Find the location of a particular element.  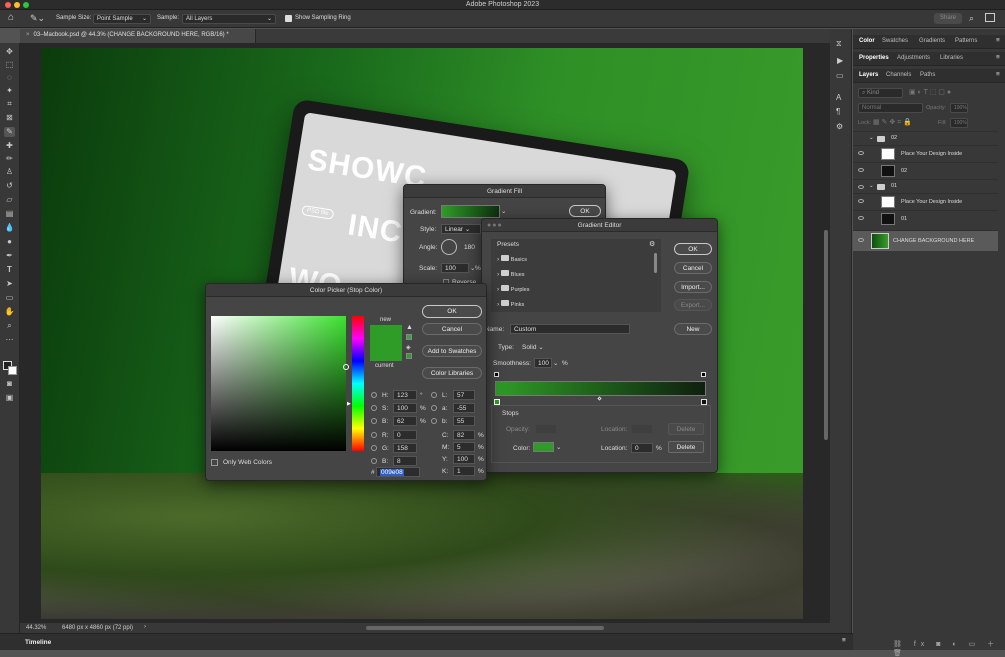

opacity-field: 100% is located at coordinates (959, 108).